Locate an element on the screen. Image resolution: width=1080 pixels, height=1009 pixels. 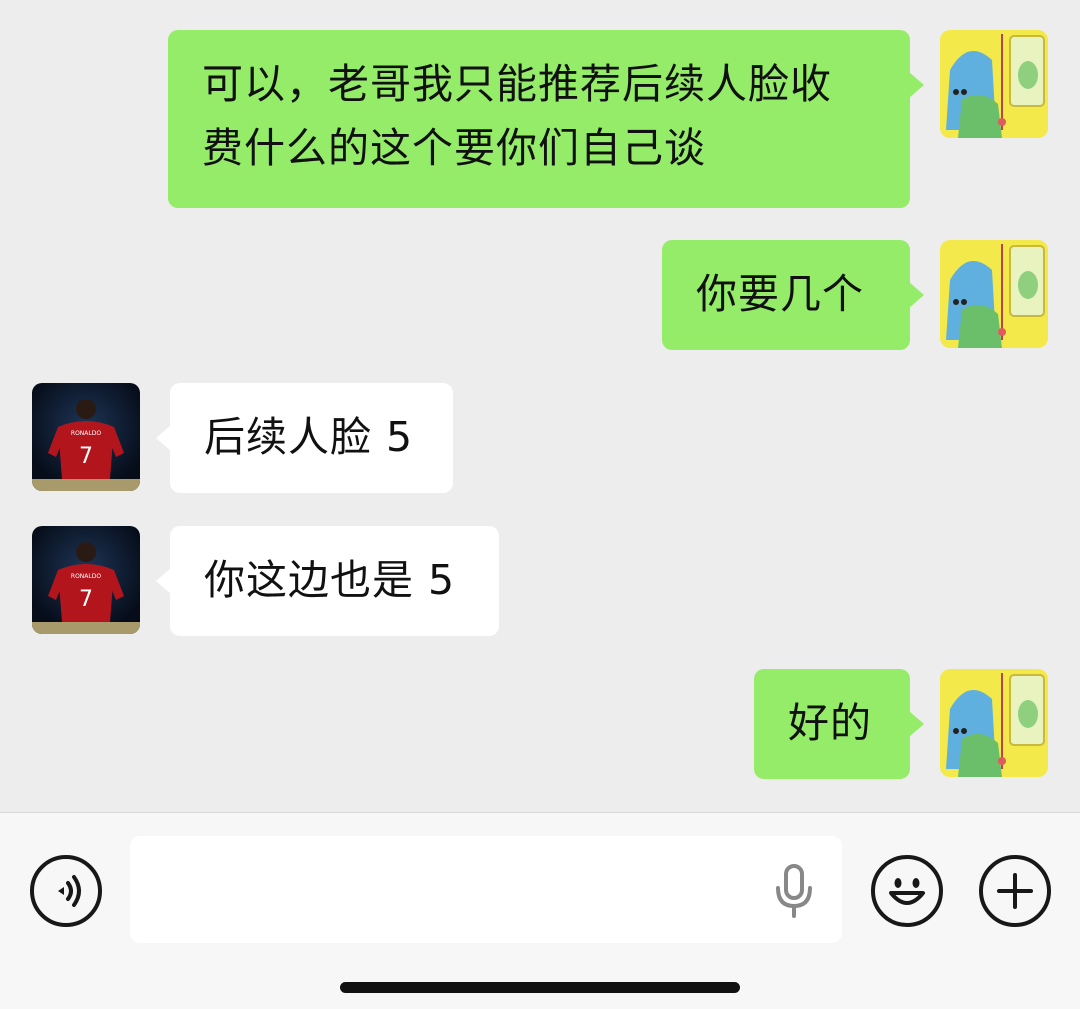
plus-icon is located at coordinates (1015, 891).